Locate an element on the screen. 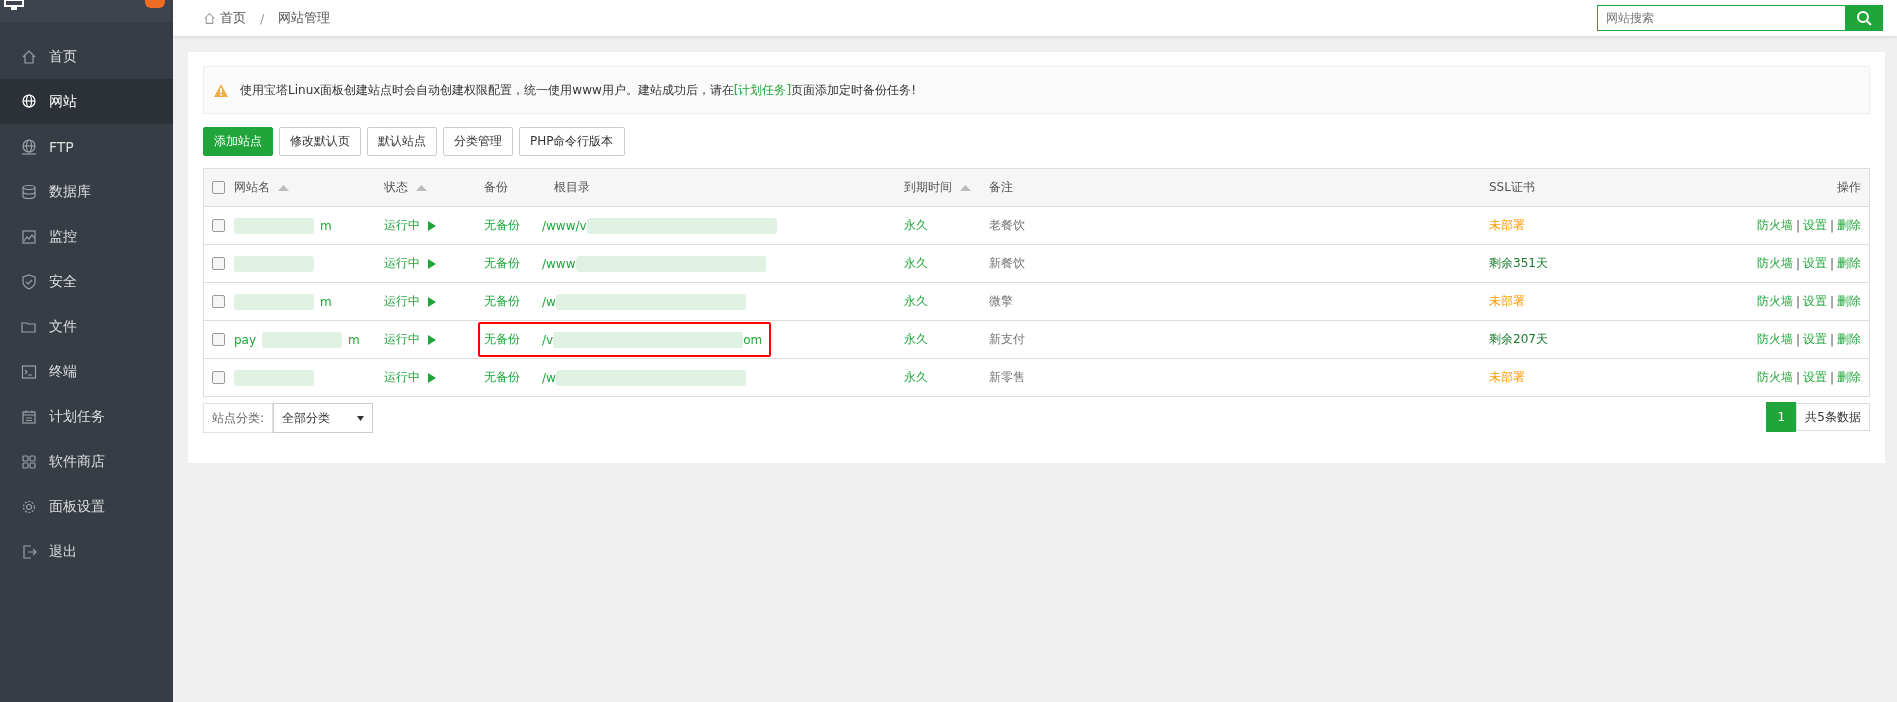  remark-text: 新零售 is located at coordinates (1007, 377).